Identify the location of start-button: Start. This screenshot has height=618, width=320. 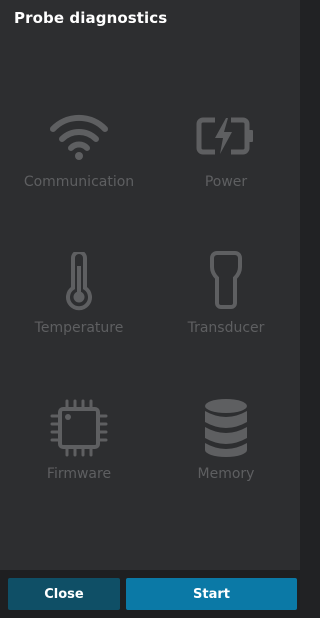
(211, 594).